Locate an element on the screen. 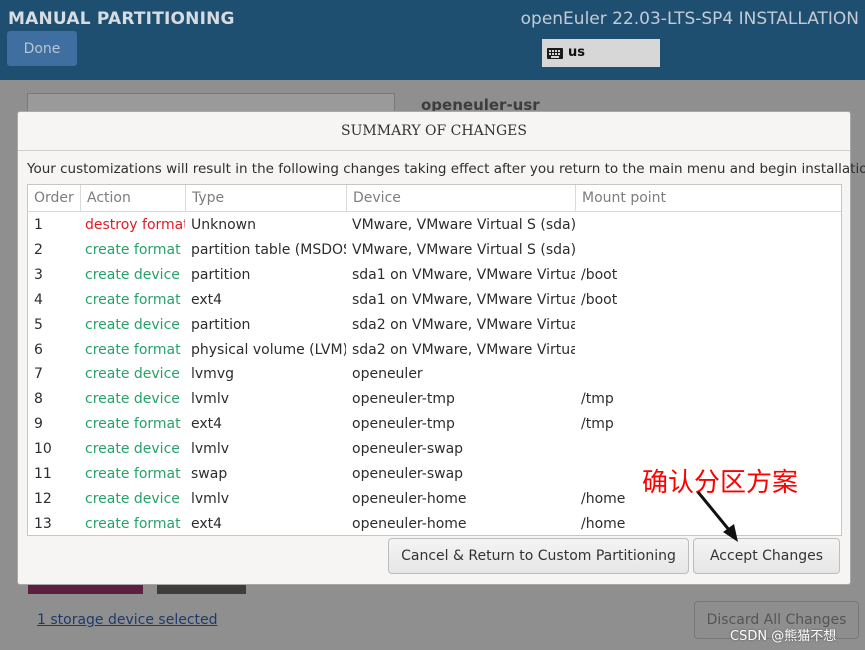  annotation-arrow-icon is located at coordinates (717, 516).